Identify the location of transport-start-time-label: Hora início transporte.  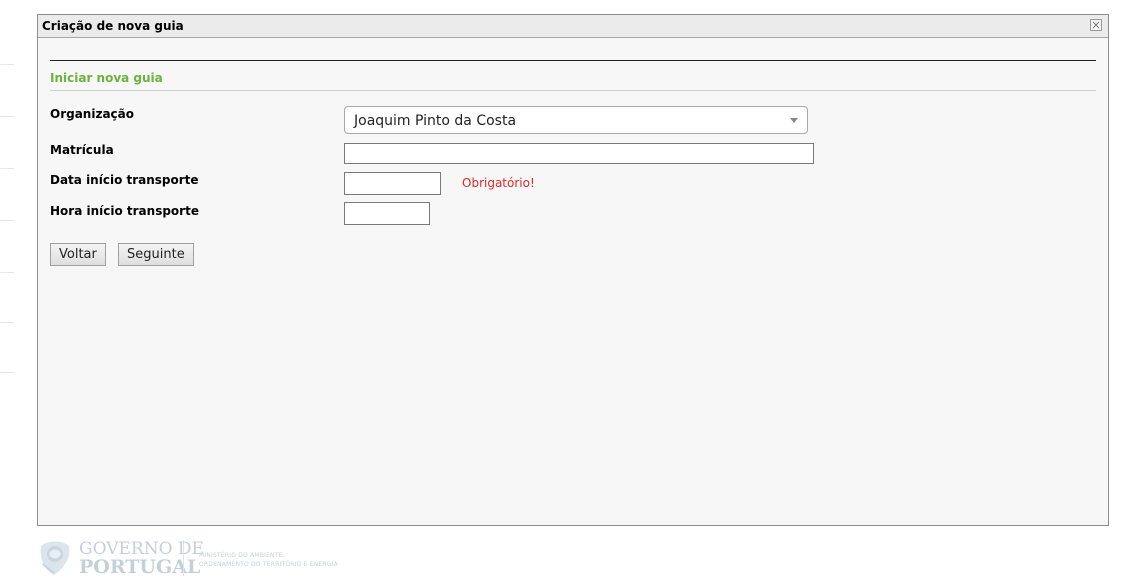
(124, 211).